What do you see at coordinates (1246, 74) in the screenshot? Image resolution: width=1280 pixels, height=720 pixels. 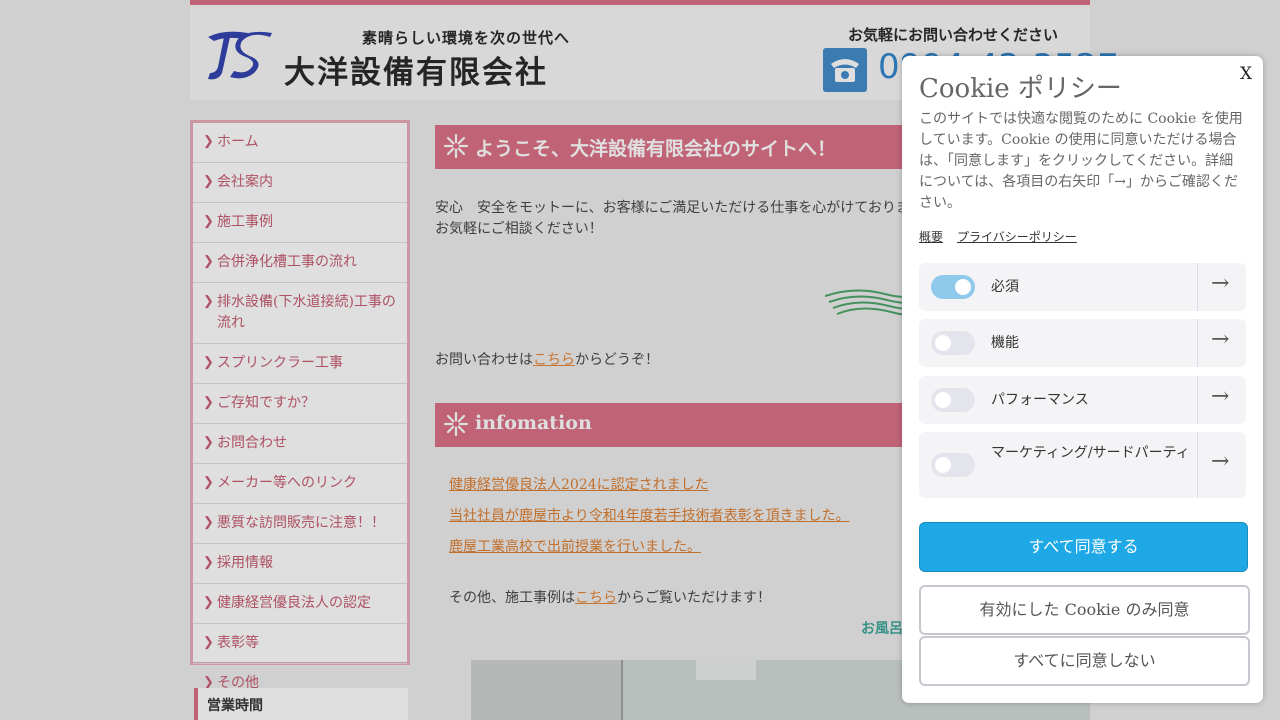 I see `close-button: X` at bounding box center [1246, 74].